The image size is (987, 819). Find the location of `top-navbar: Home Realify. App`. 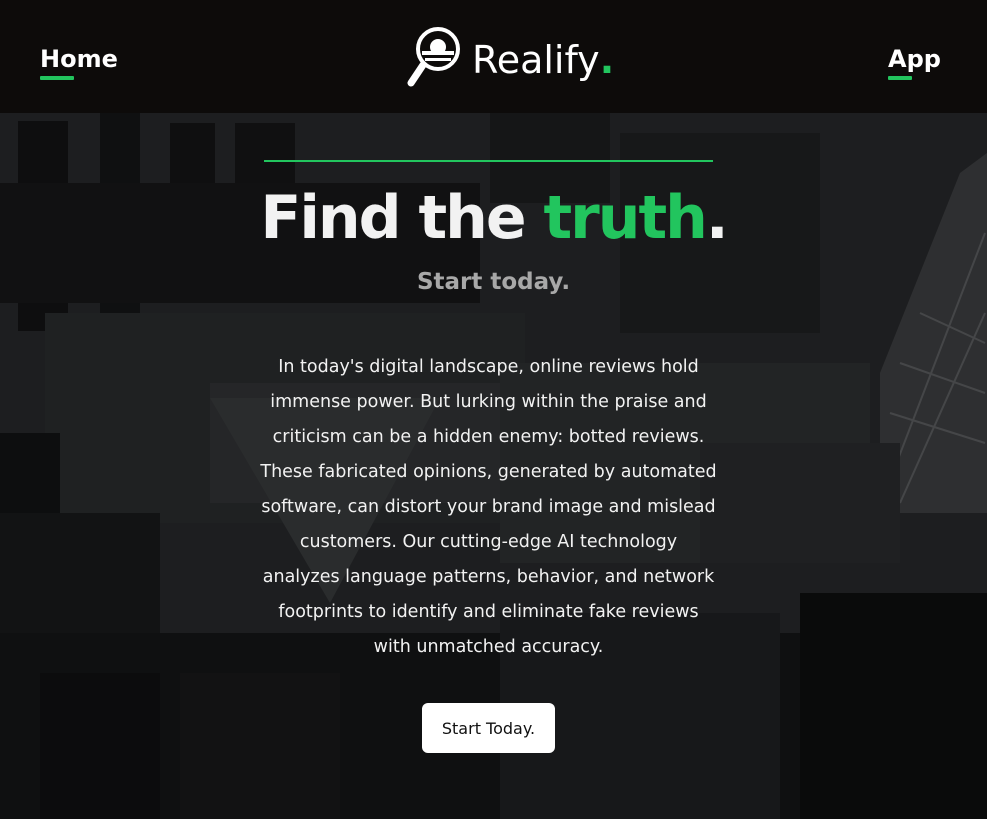

top-navbar: Home Realify. App is located at coordinates (493, 56).